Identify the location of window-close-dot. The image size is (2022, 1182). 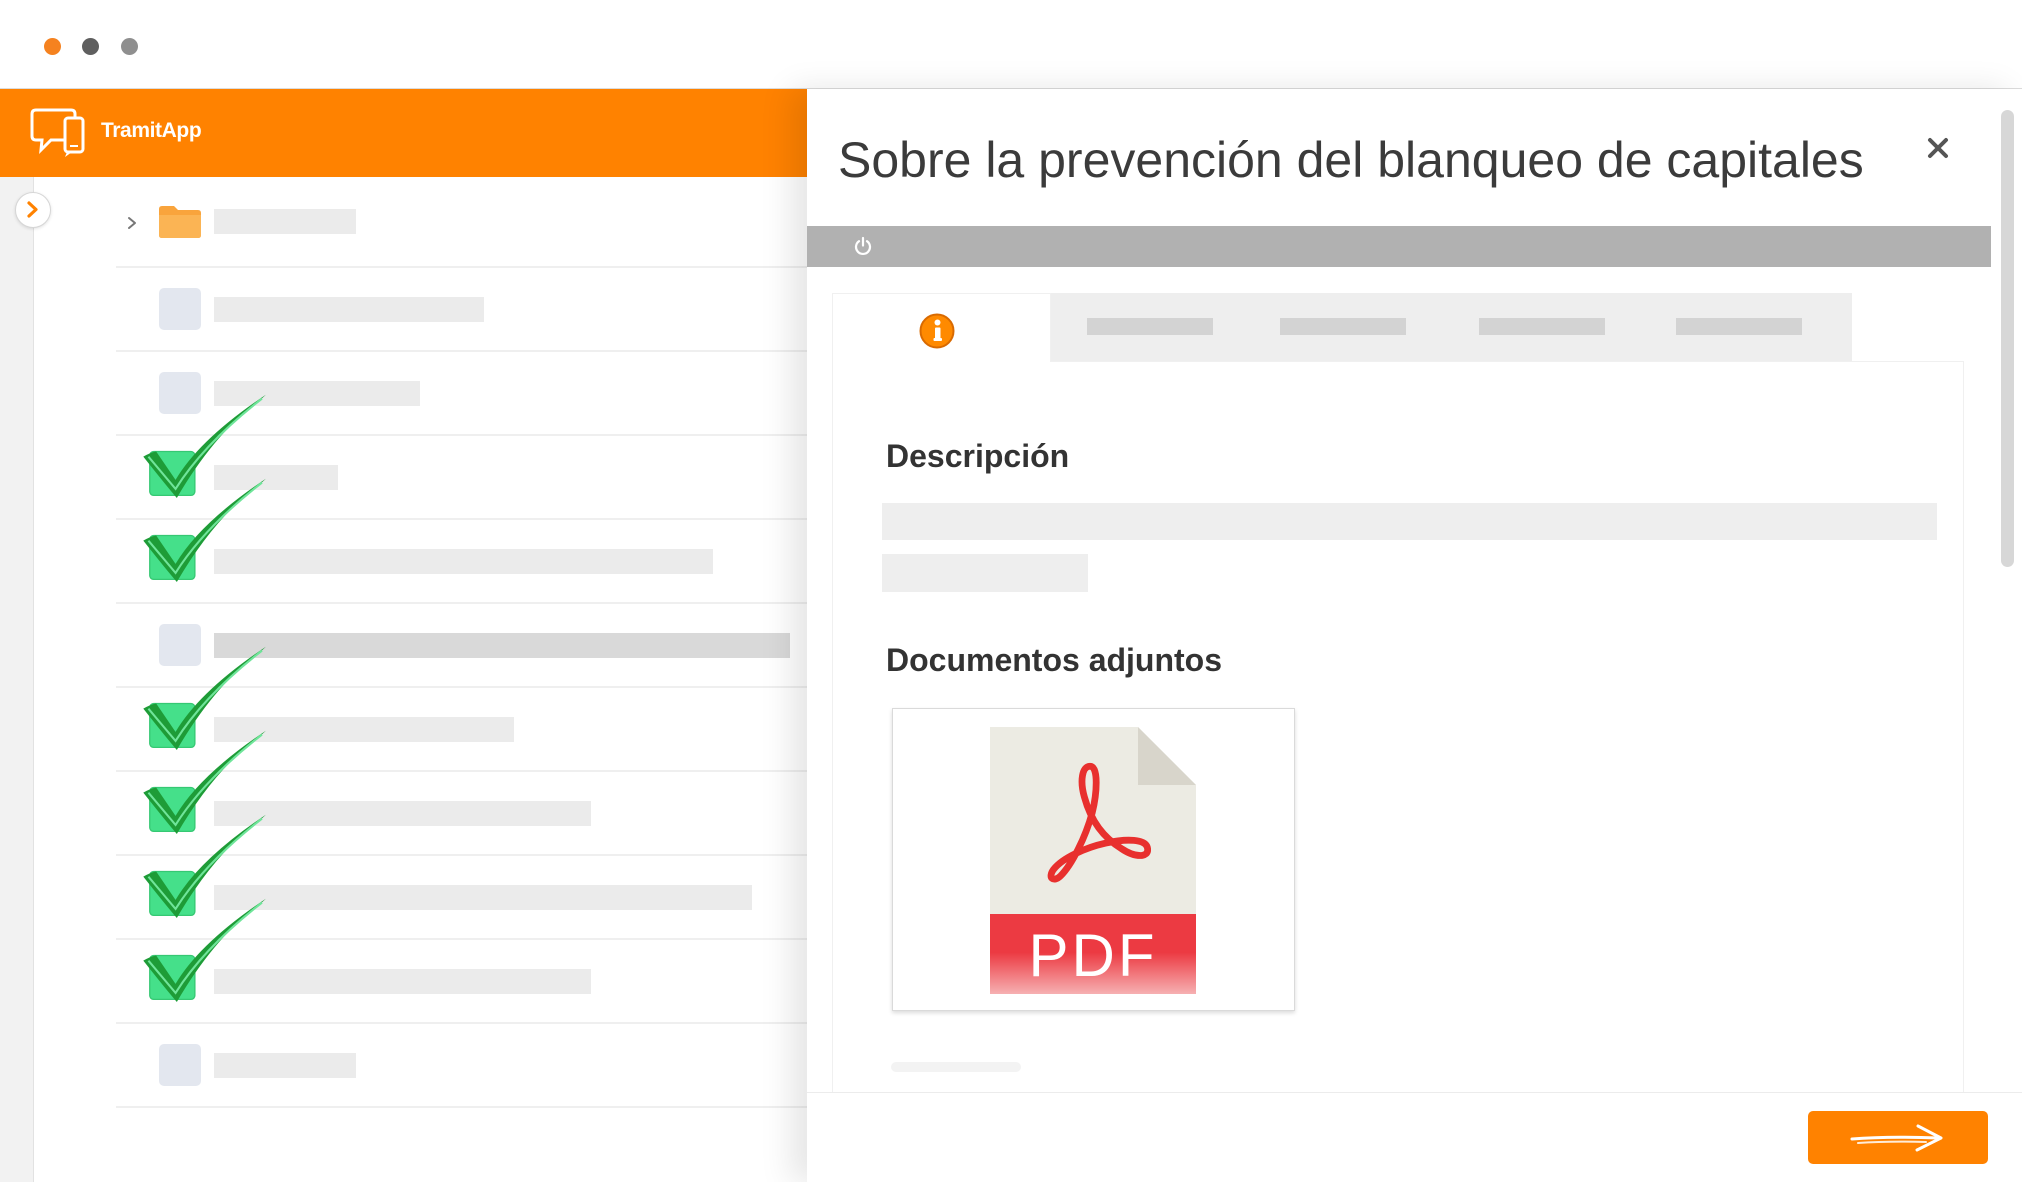
(52, 46).